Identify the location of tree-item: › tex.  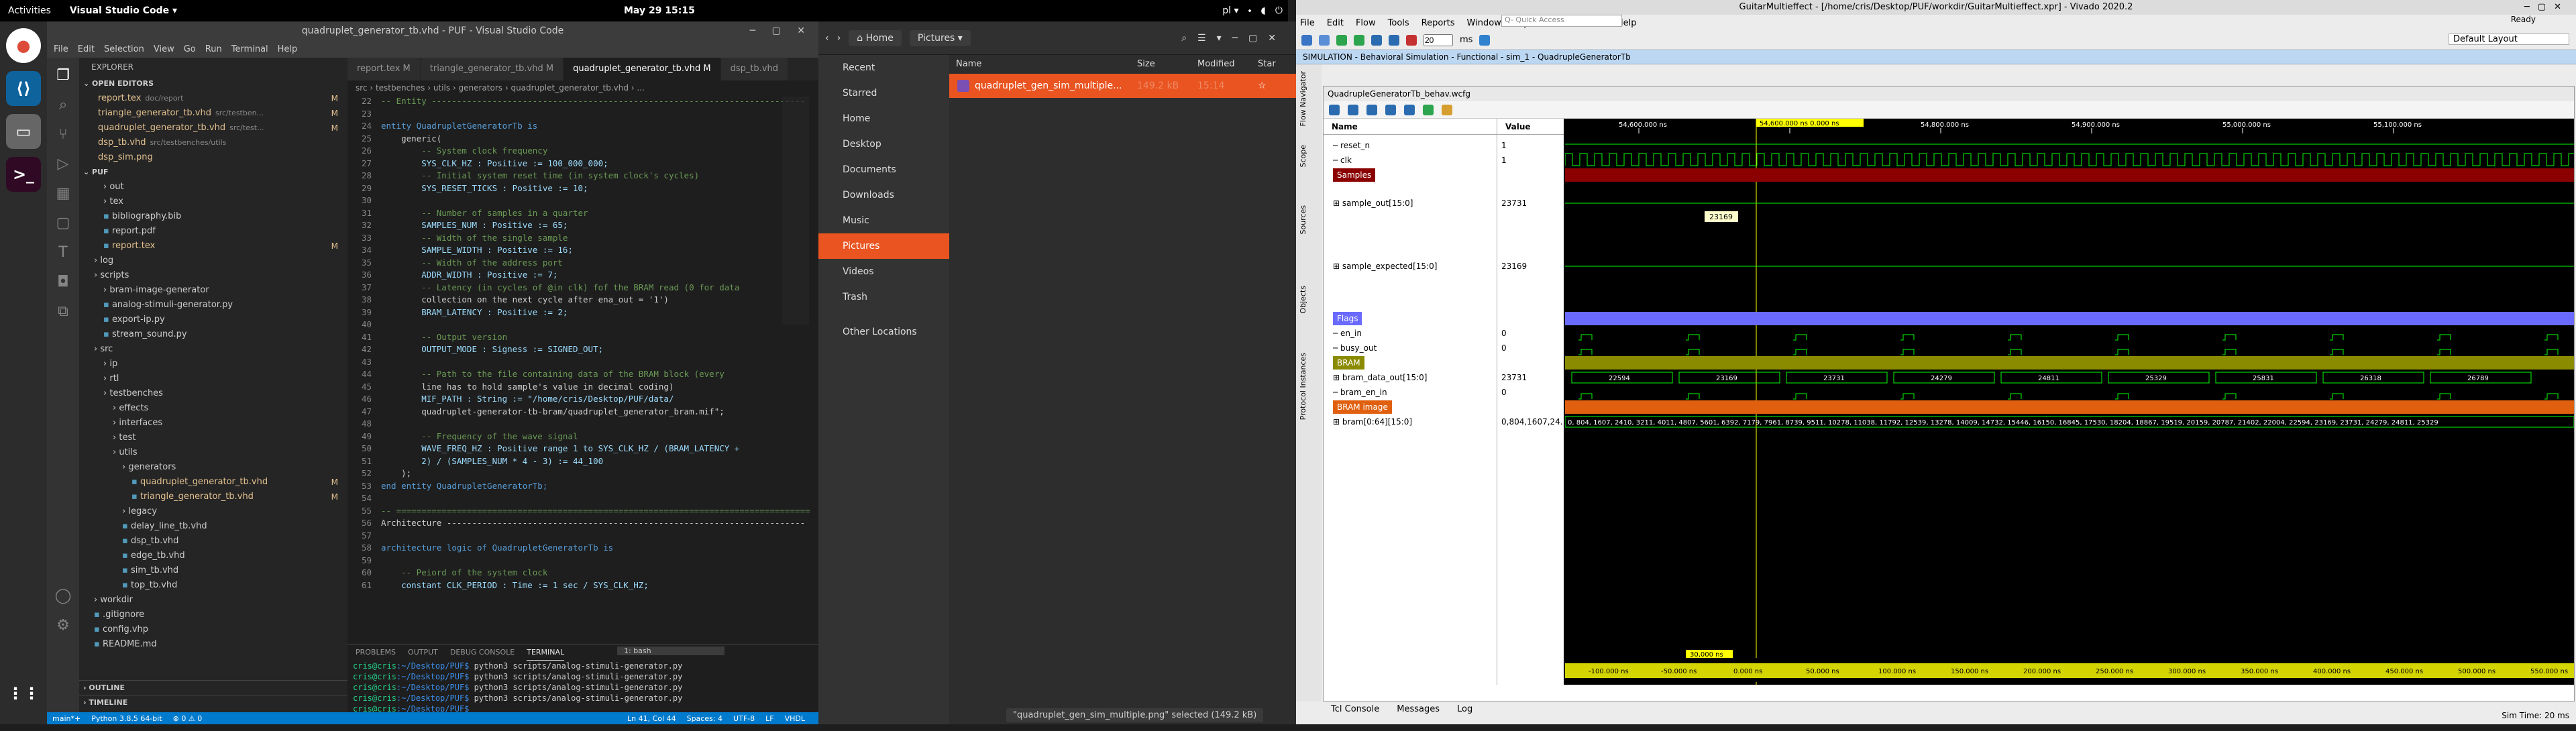
(213, 201).